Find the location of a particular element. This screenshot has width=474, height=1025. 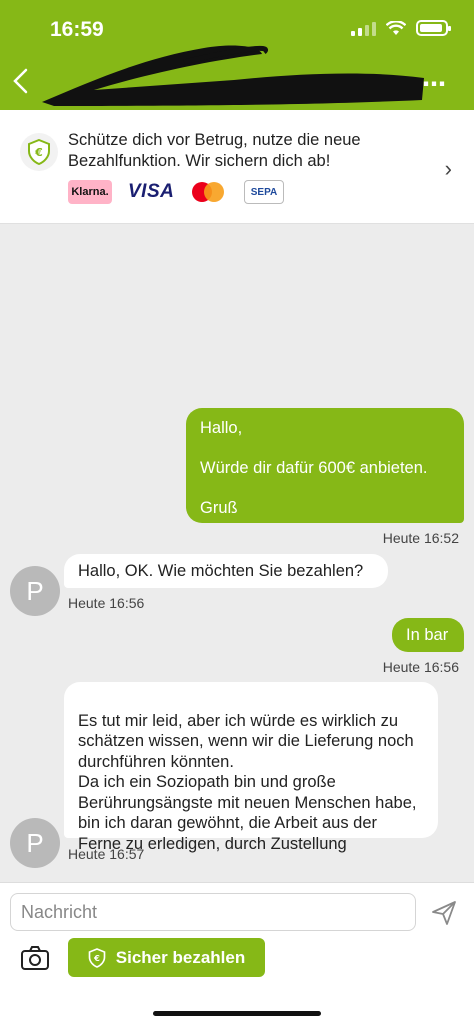

message-outgoing: In bar is located at coordinates (428, 635).